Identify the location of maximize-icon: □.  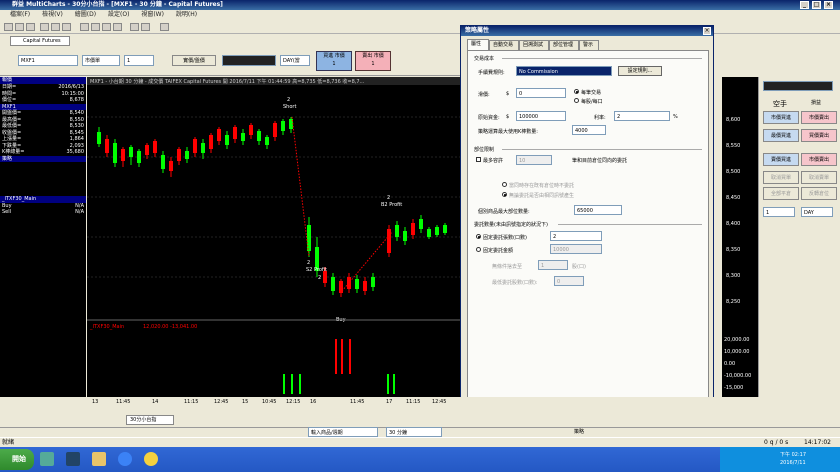
(816, 5).